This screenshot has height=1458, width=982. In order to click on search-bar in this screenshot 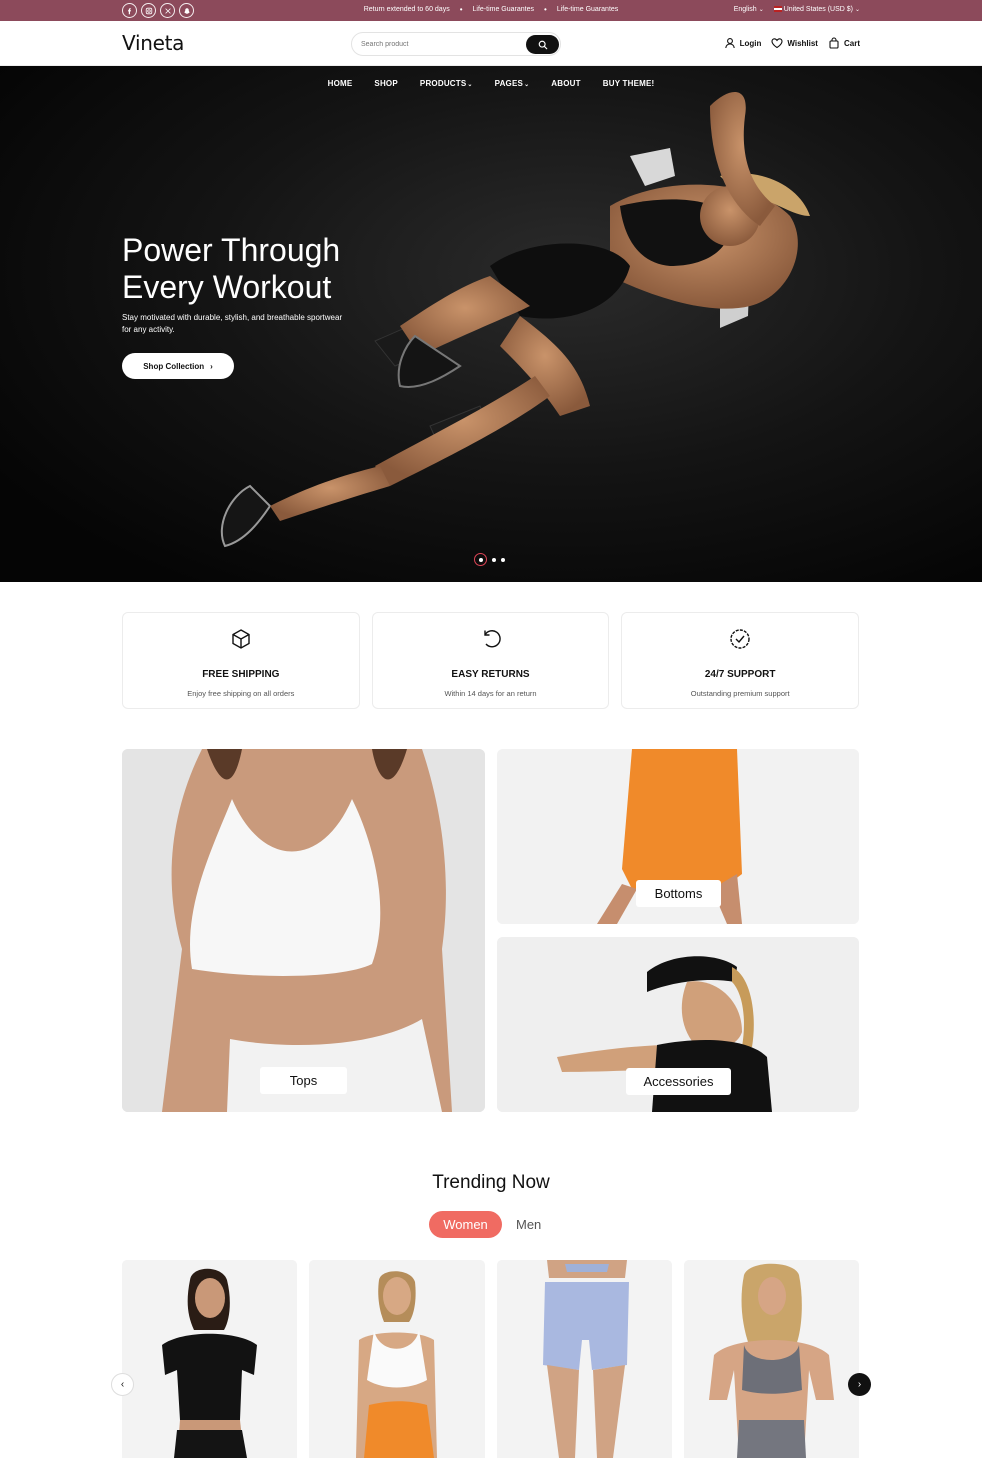, I will do `click(456, 44)`.